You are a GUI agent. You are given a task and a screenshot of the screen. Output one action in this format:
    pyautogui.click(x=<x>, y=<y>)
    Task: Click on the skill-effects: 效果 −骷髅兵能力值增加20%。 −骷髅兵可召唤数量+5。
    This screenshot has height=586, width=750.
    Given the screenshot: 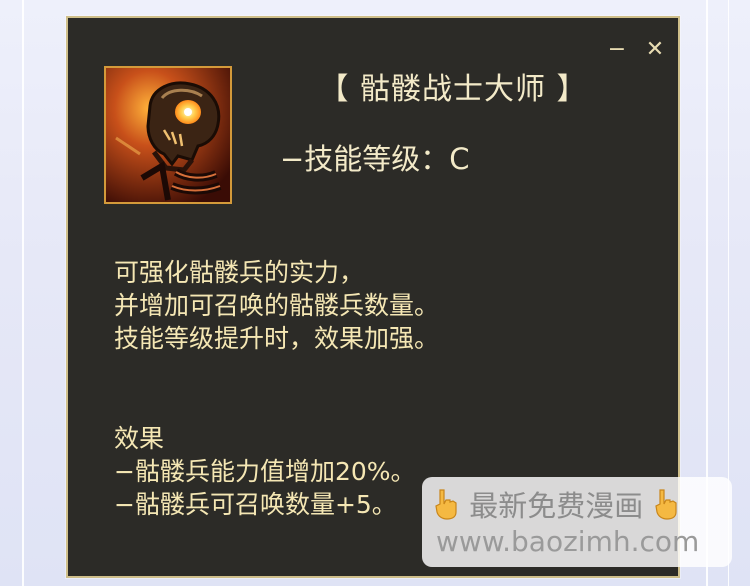 What is the action you would take?
    pyautogui.click(x=265, y=471)
    